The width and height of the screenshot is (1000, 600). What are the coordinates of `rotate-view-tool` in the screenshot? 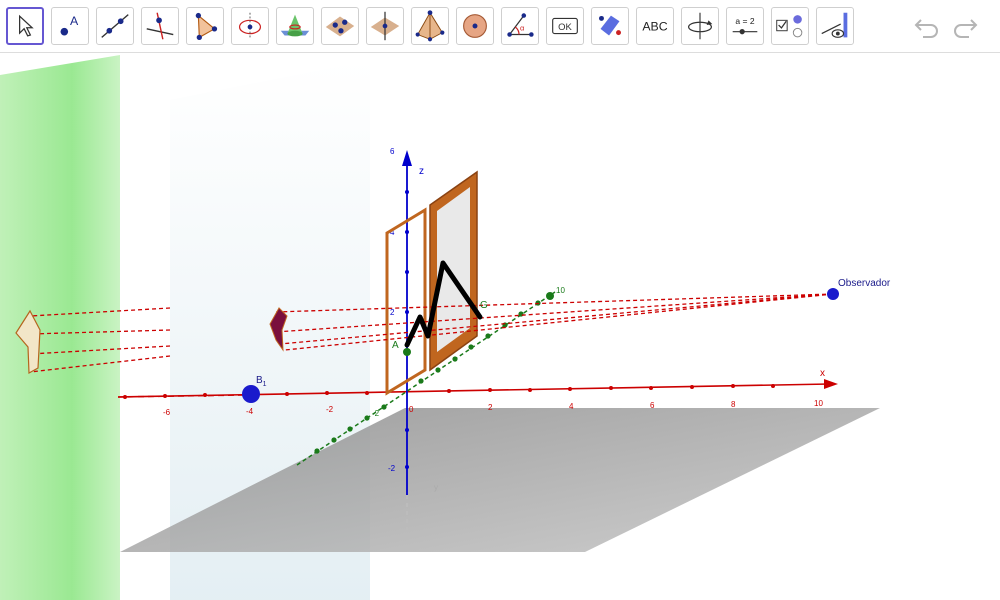 It's located at (700, 26).